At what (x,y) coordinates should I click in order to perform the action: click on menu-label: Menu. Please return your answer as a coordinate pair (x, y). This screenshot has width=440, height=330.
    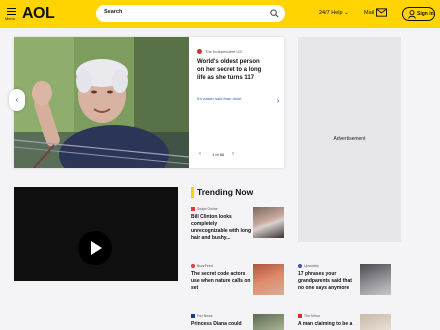
    Looking at the image, I should click on (10, 18).